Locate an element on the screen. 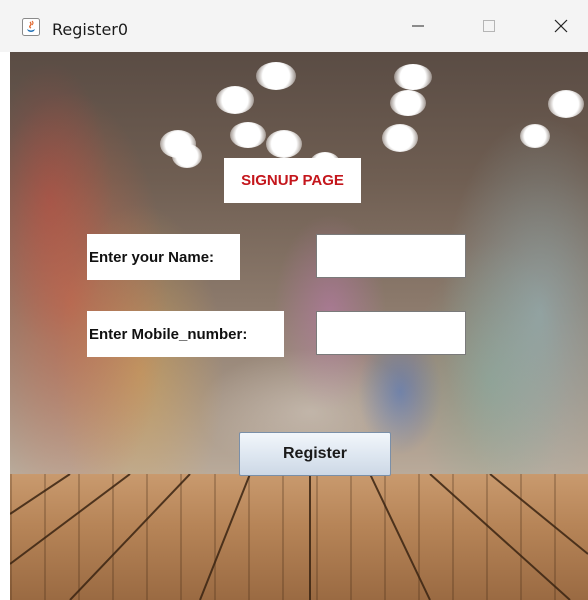  minimize-button is located at coordinates (418, 26).